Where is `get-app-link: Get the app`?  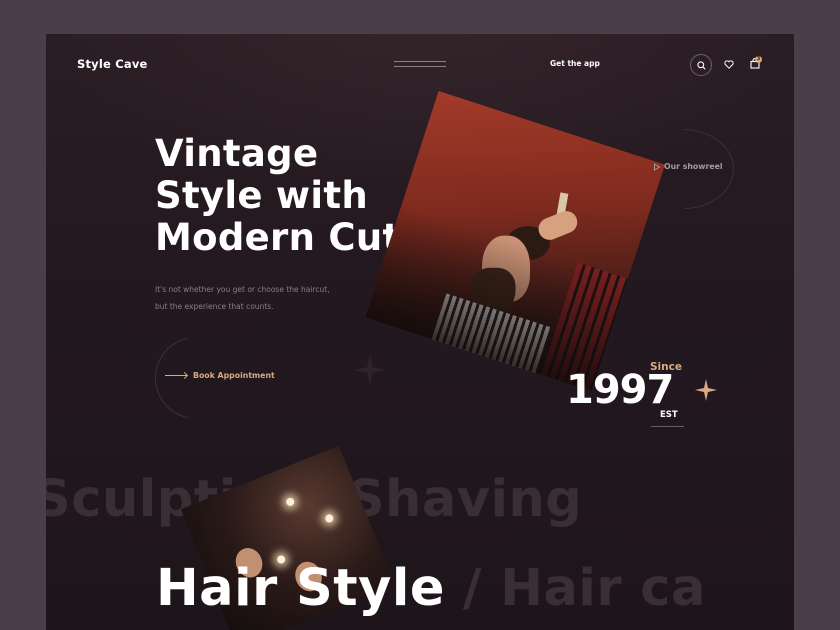 get-app-link: Get the app is located at coordinates (575, 63).